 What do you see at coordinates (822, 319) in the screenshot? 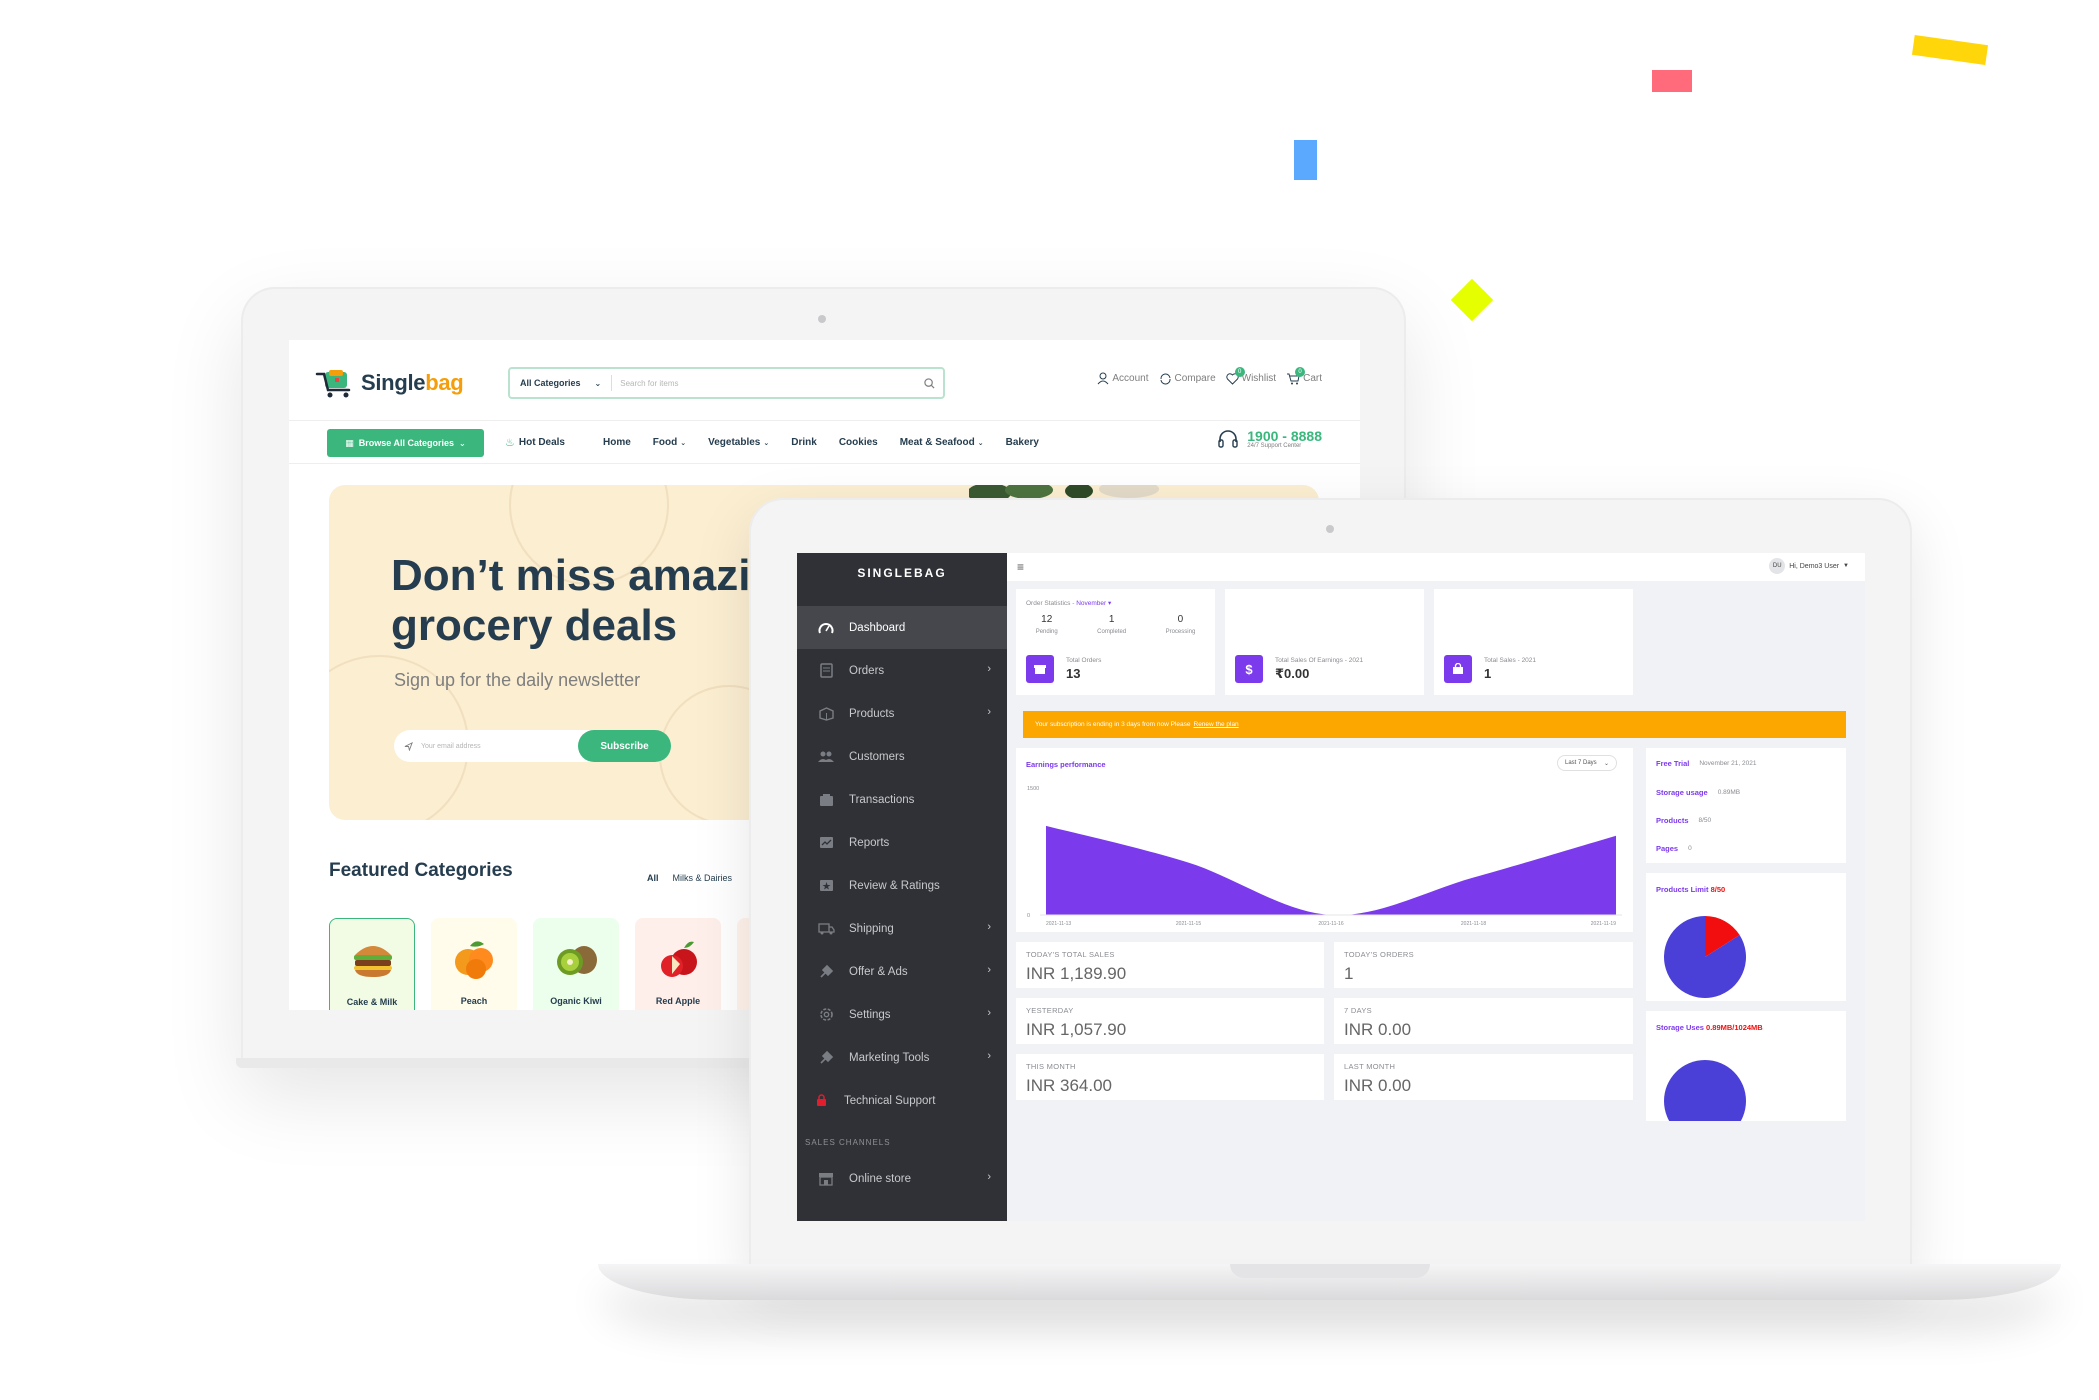
I see `laptop-camera` at bounding box center [822, 319].